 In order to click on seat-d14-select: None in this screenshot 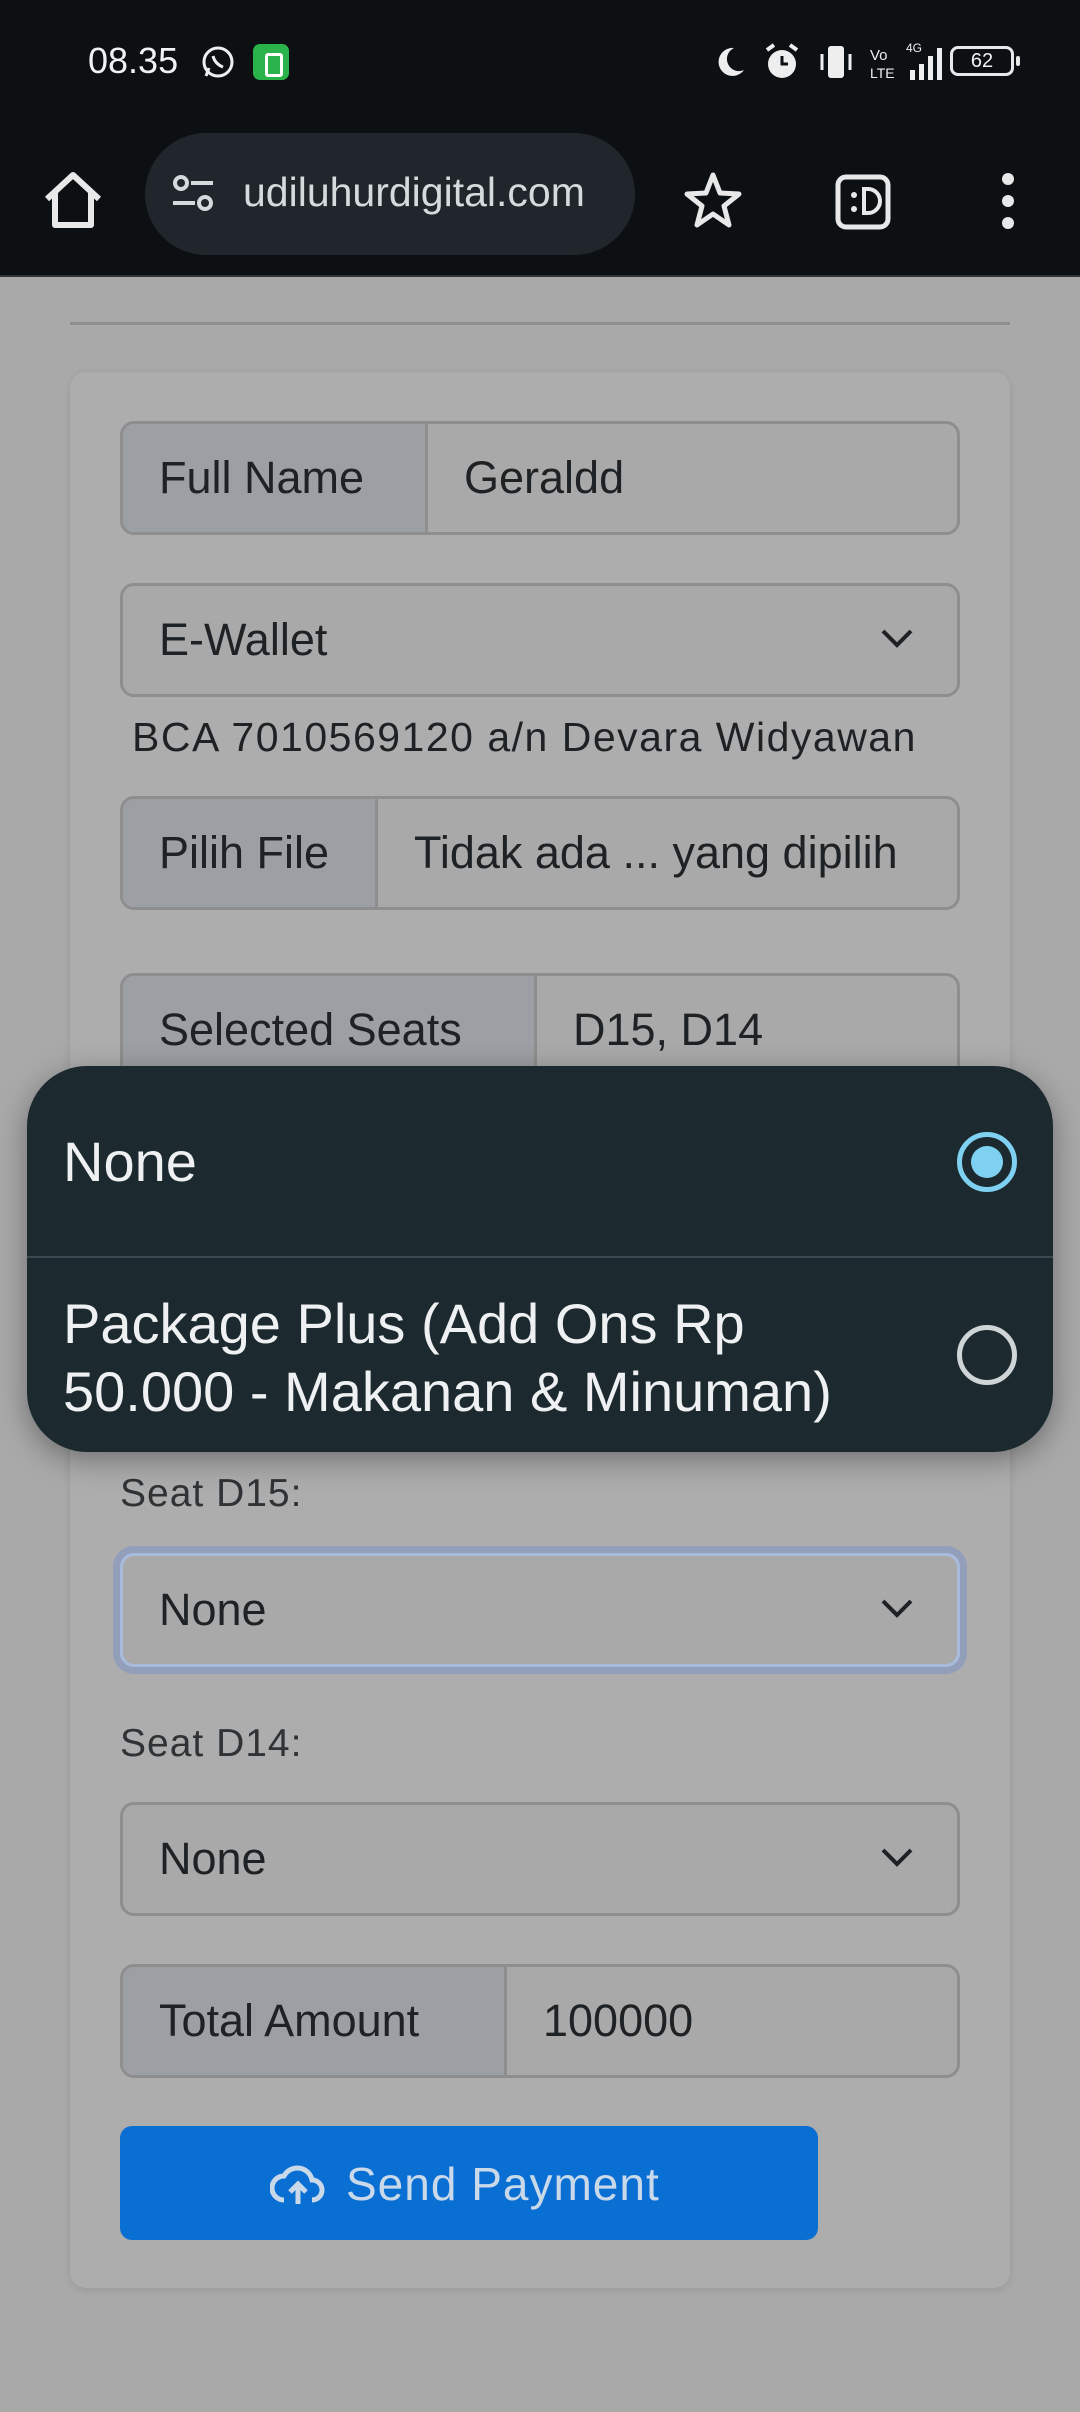, I will do `click(540, 1859)`.